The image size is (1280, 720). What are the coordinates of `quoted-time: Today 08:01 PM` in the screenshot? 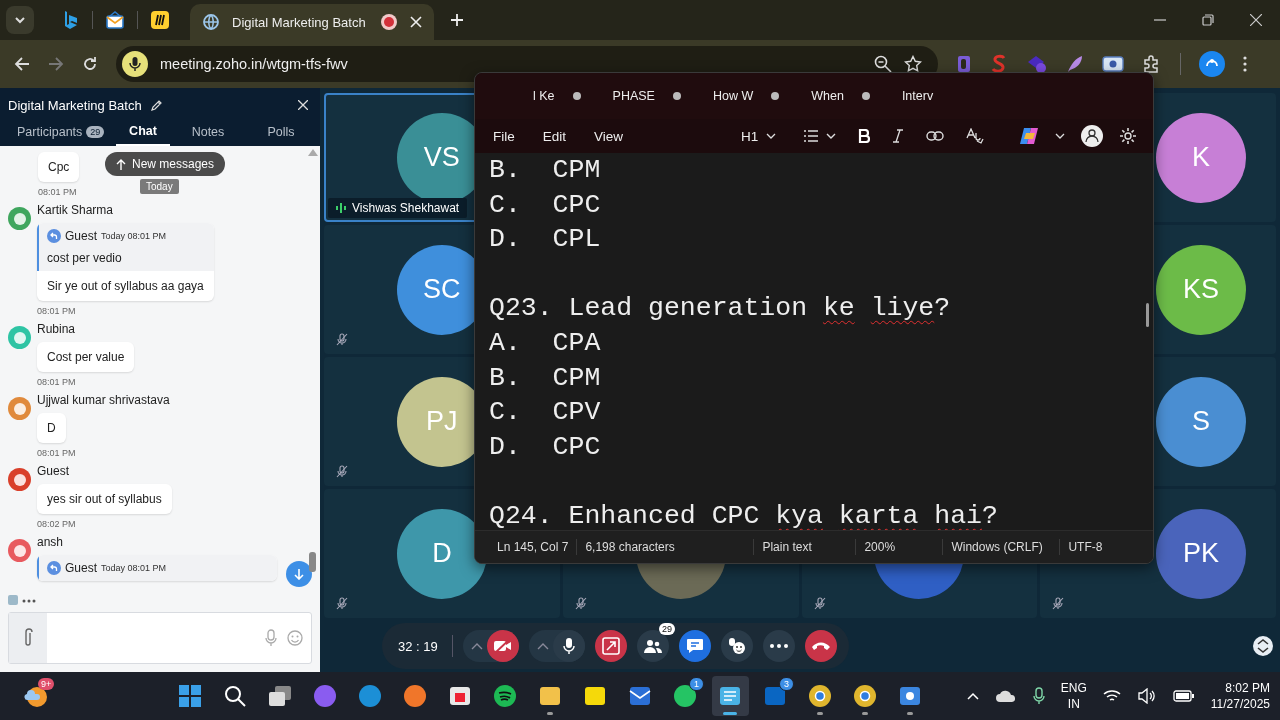 It's located at (134, 568).